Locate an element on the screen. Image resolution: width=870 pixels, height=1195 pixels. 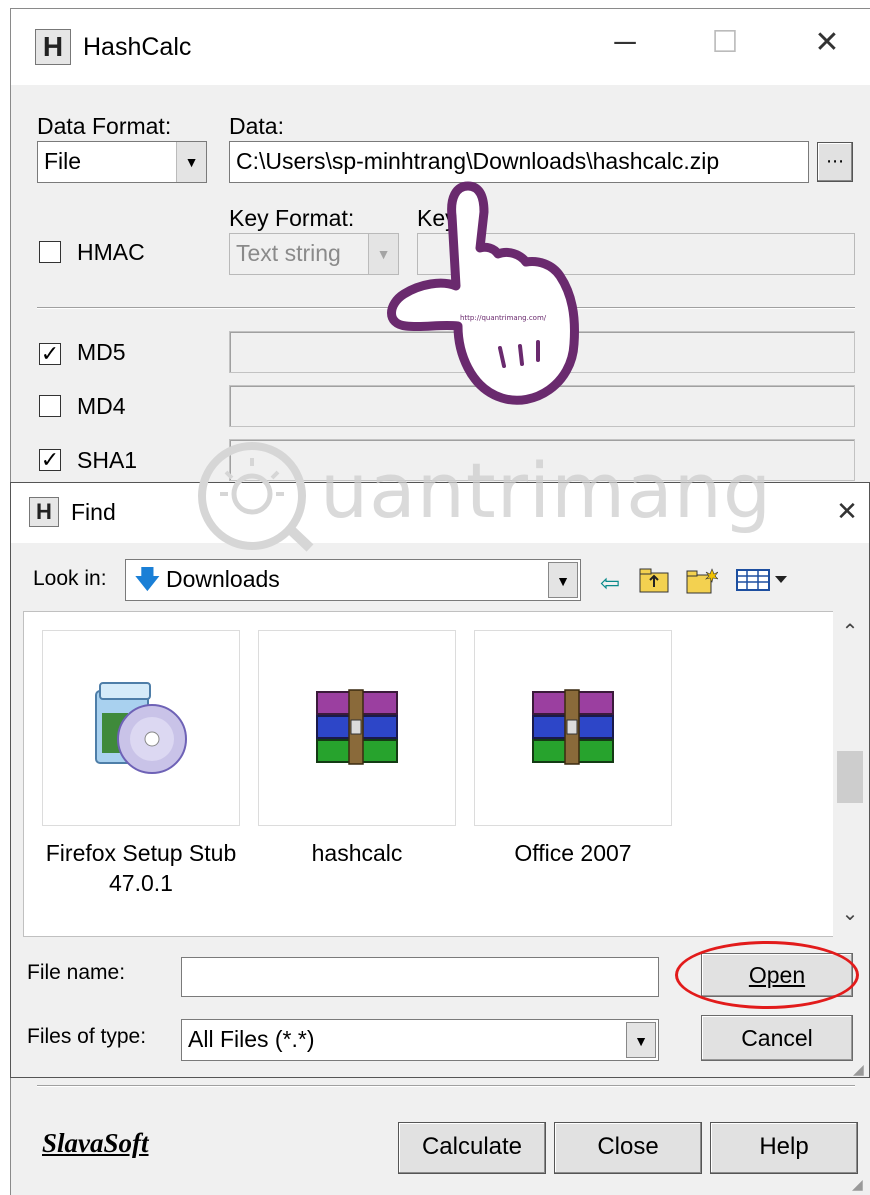
new-folder-icon is located at coordinates (702, 584).